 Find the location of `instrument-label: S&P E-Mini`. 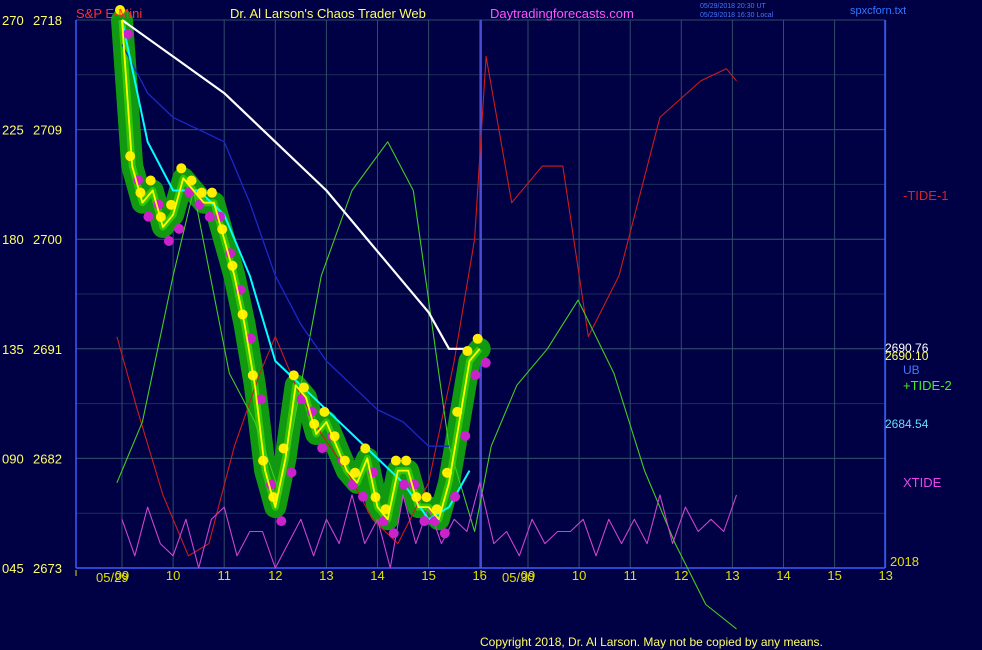

instrument-label: S&P E-Mini is located at coordinates (109, 13).